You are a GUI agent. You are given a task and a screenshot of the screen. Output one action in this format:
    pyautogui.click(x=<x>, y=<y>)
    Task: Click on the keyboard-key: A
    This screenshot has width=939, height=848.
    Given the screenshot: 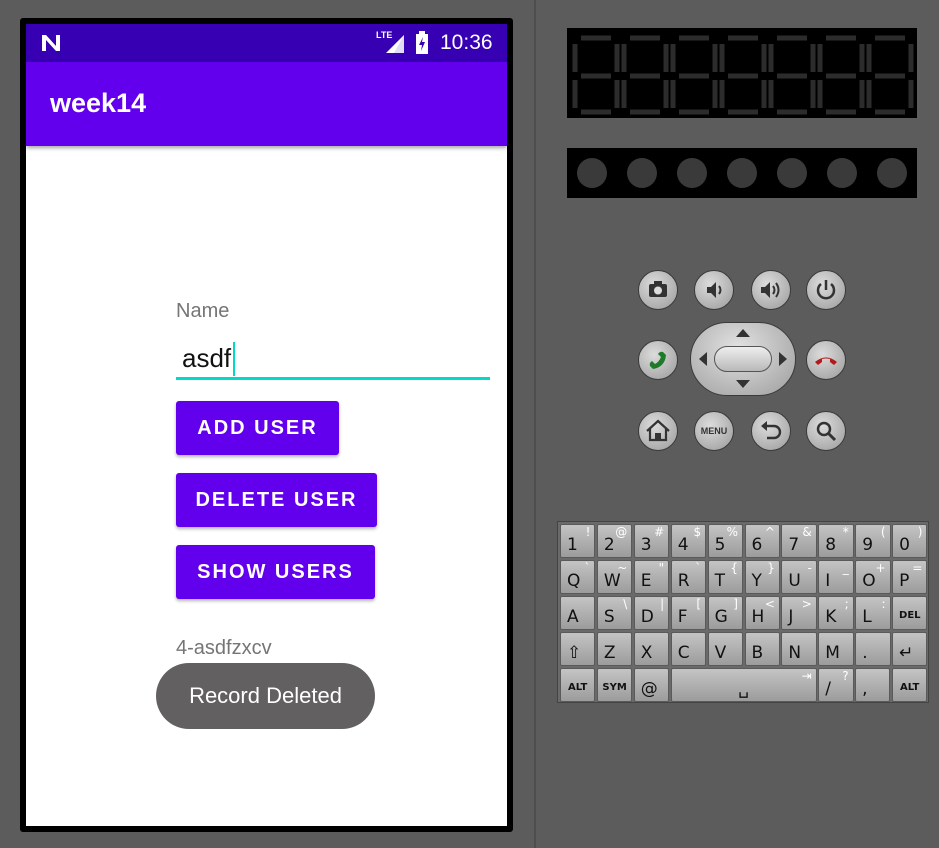 What is the action you would take?
    pyautogui.click(x=578, y=613)
    